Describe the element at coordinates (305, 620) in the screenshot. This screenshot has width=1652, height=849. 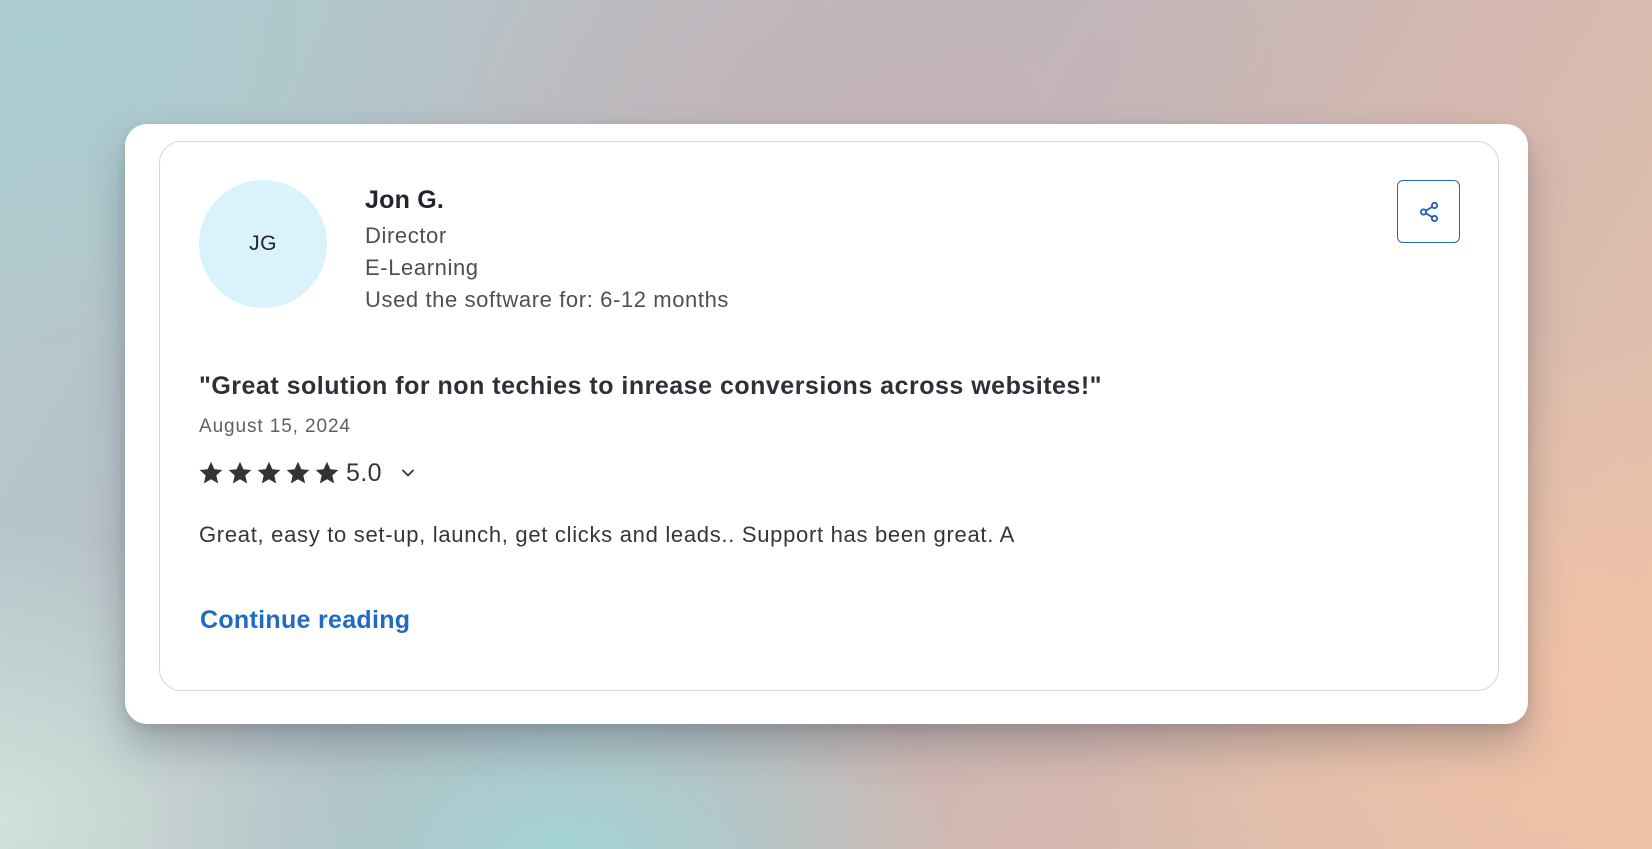
I see `continue-reading-link: Continue reading` at that location.